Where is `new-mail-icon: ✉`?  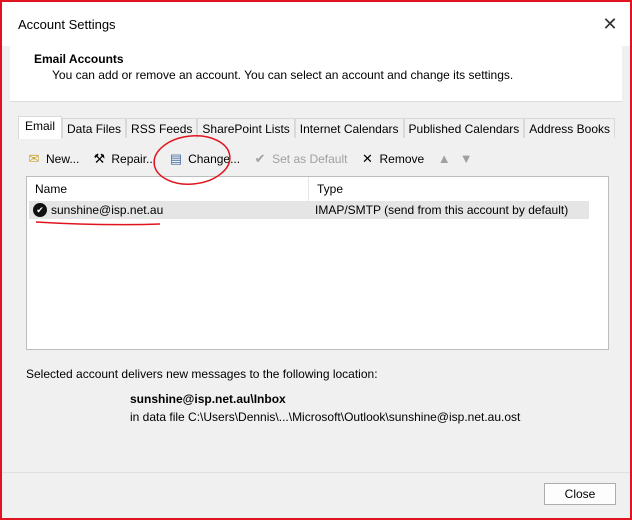
new-mail-icon: ✉ is located at coordinates (34, 158).